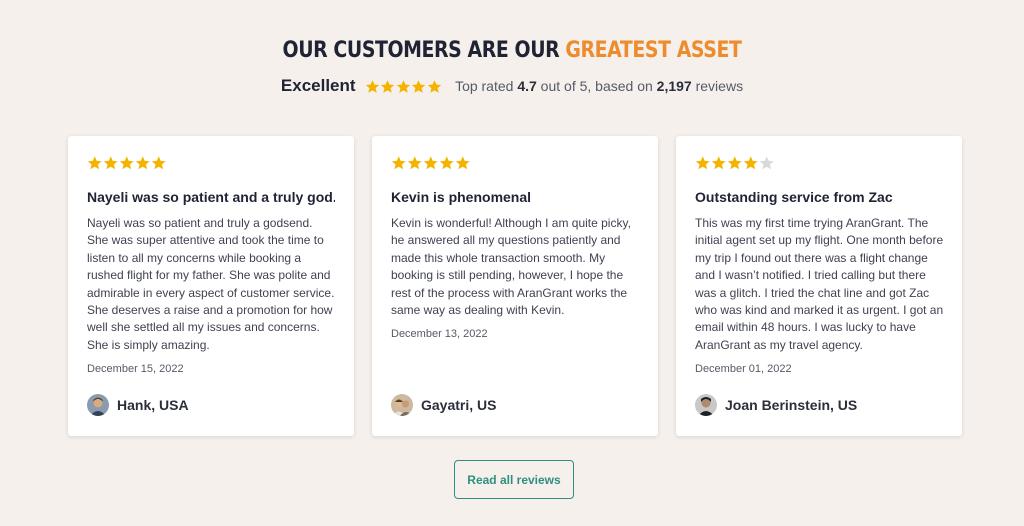 This screenshot has height=526, width=1024. Describe the element at coordinates (439, 334) in the screenshot. I see `review-date: December 13, 2022` at that location.